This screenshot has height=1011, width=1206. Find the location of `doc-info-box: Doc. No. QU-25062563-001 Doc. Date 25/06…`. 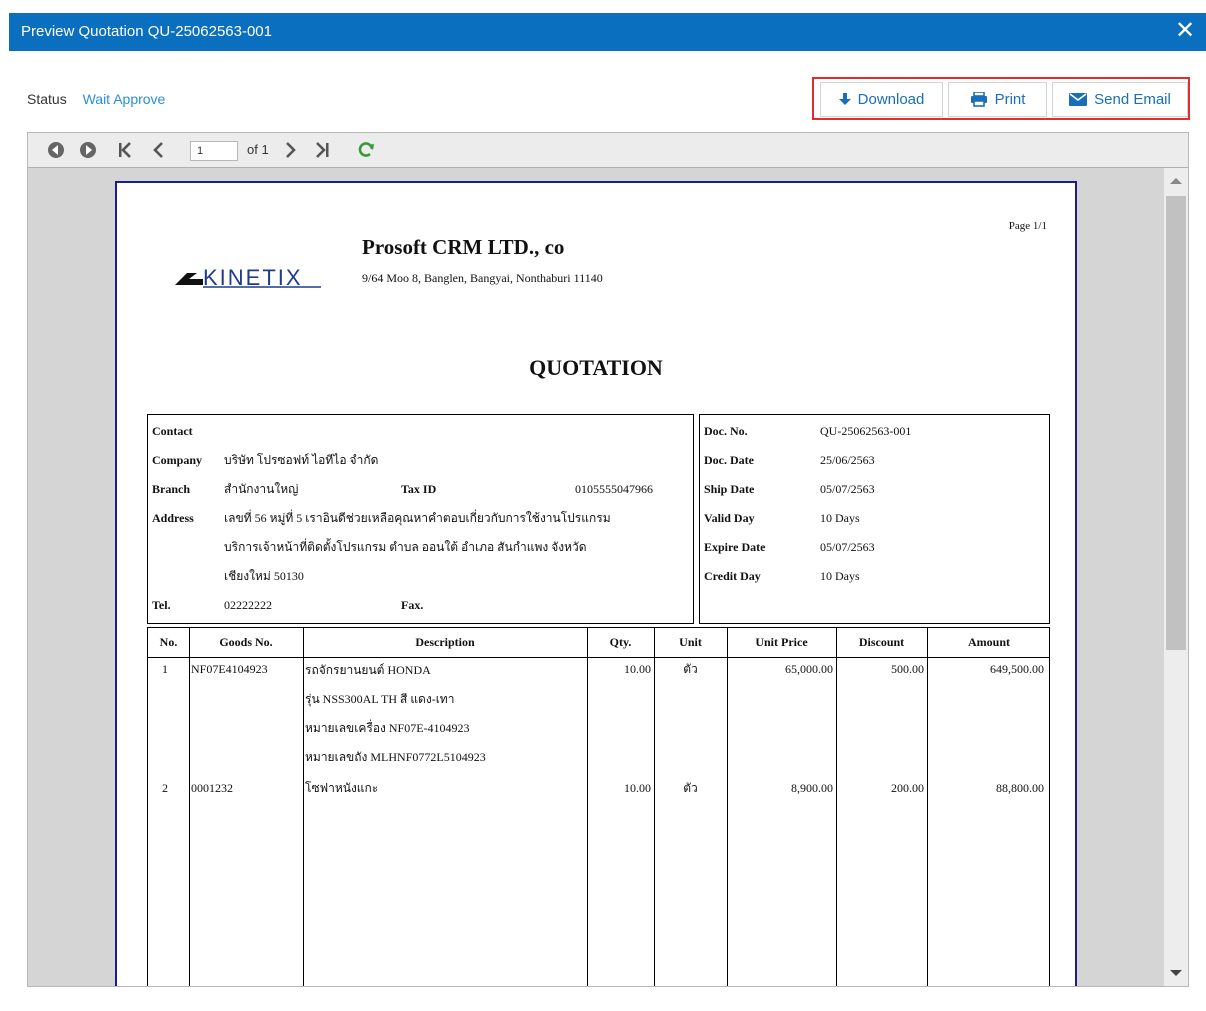

doc-info-box: Doc. No. QU-25062563-001 Doc. Date 25/06… is located at coordinates (874, 519).